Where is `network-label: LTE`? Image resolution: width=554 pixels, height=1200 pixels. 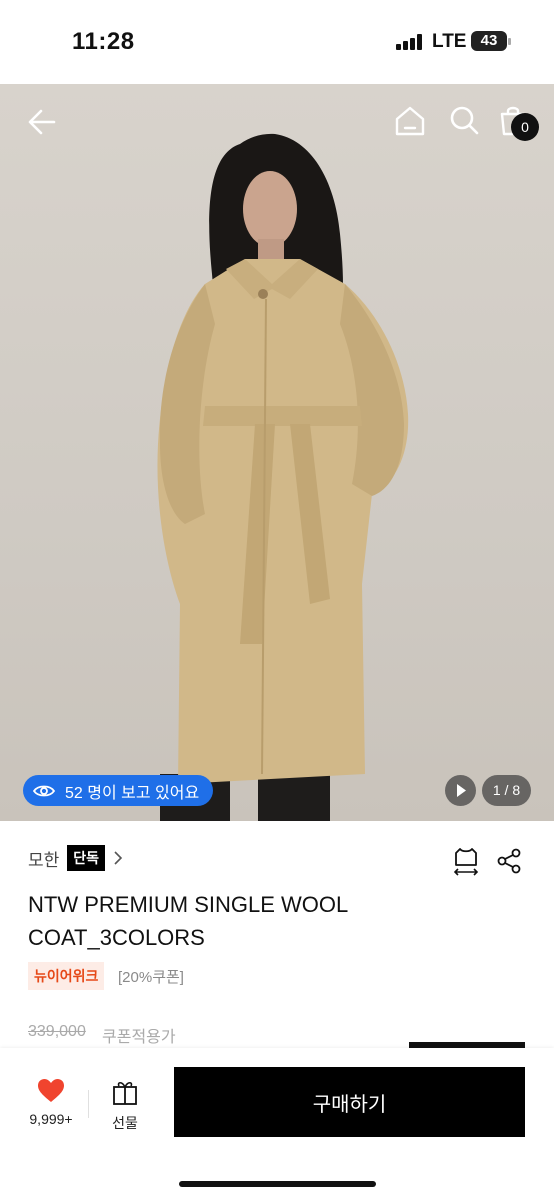
network-label: LTE is located at coordinates (449, 41).